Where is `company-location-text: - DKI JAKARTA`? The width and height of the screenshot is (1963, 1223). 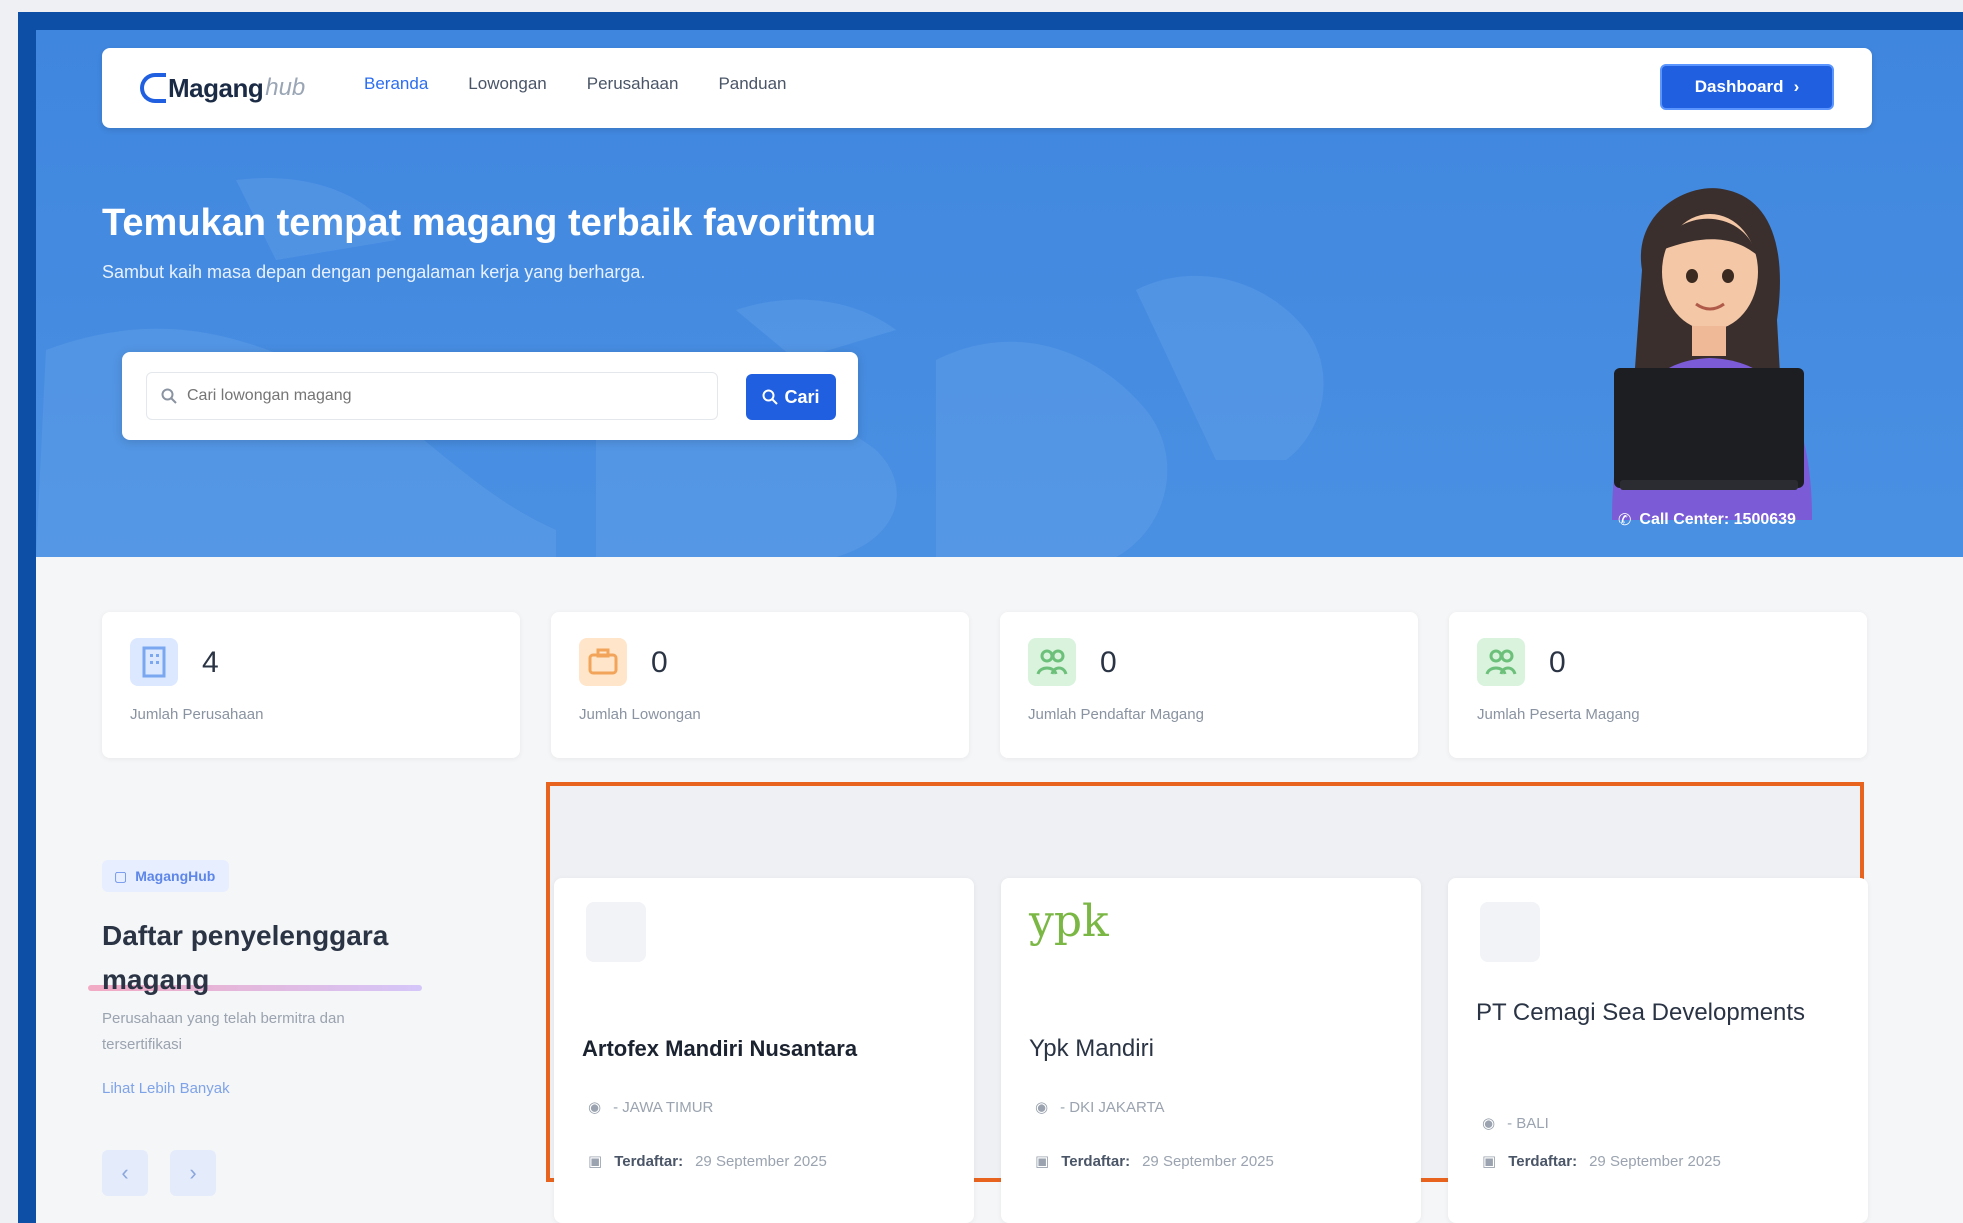
company-location-text: - DKI JAKARTA is located at coordinates (1112, 1107).